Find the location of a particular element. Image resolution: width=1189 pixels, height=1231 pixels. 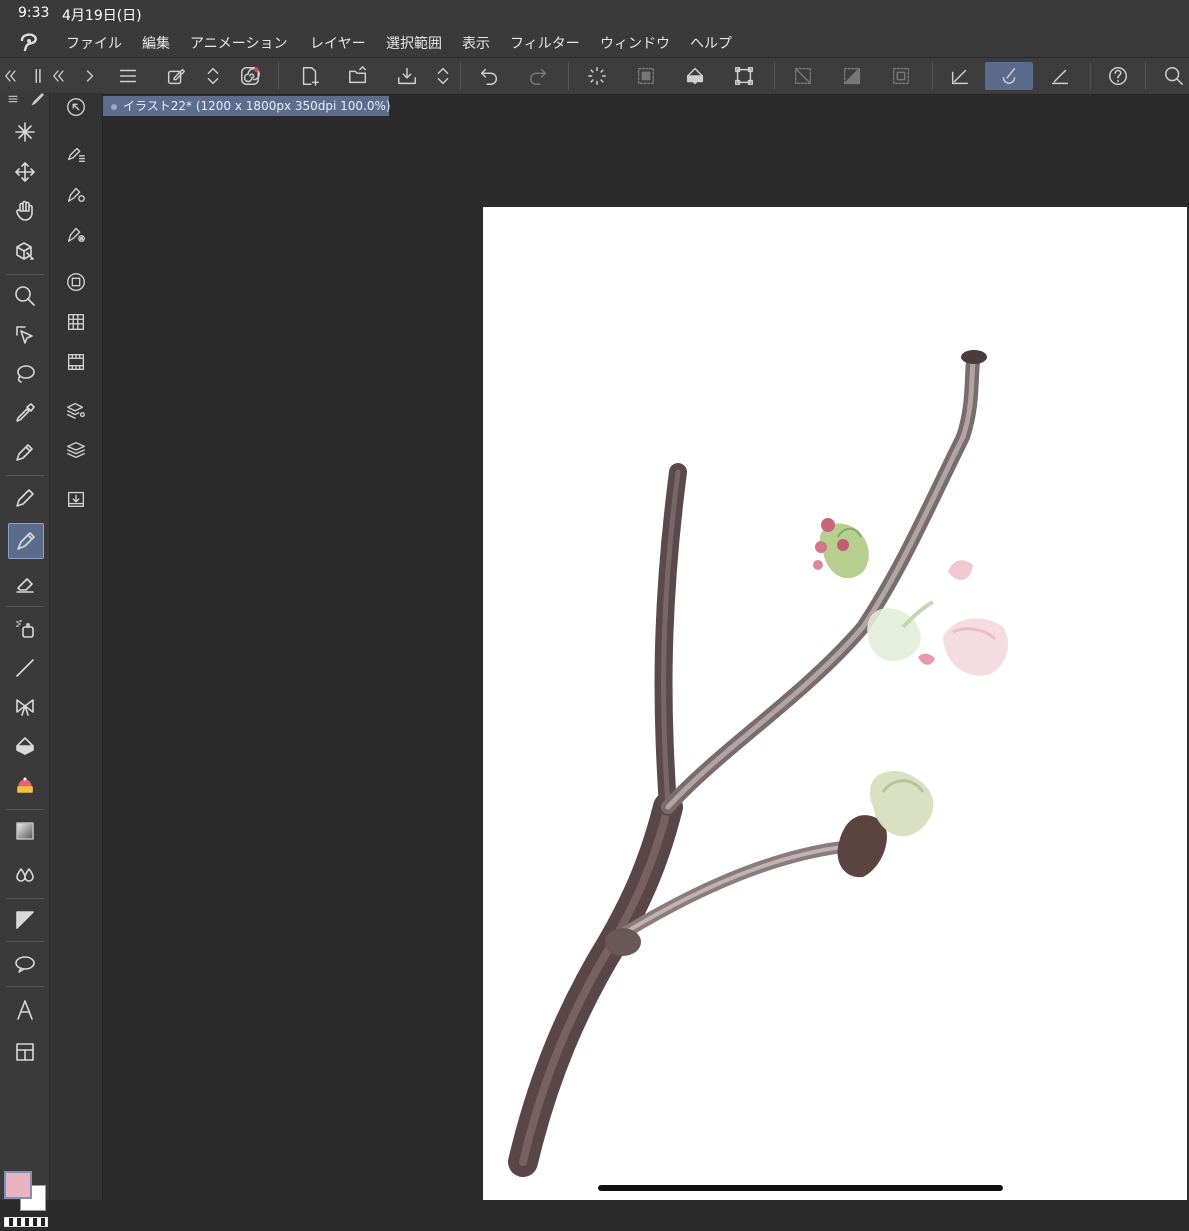

eraser-icon is located at coordinates (25, 584).